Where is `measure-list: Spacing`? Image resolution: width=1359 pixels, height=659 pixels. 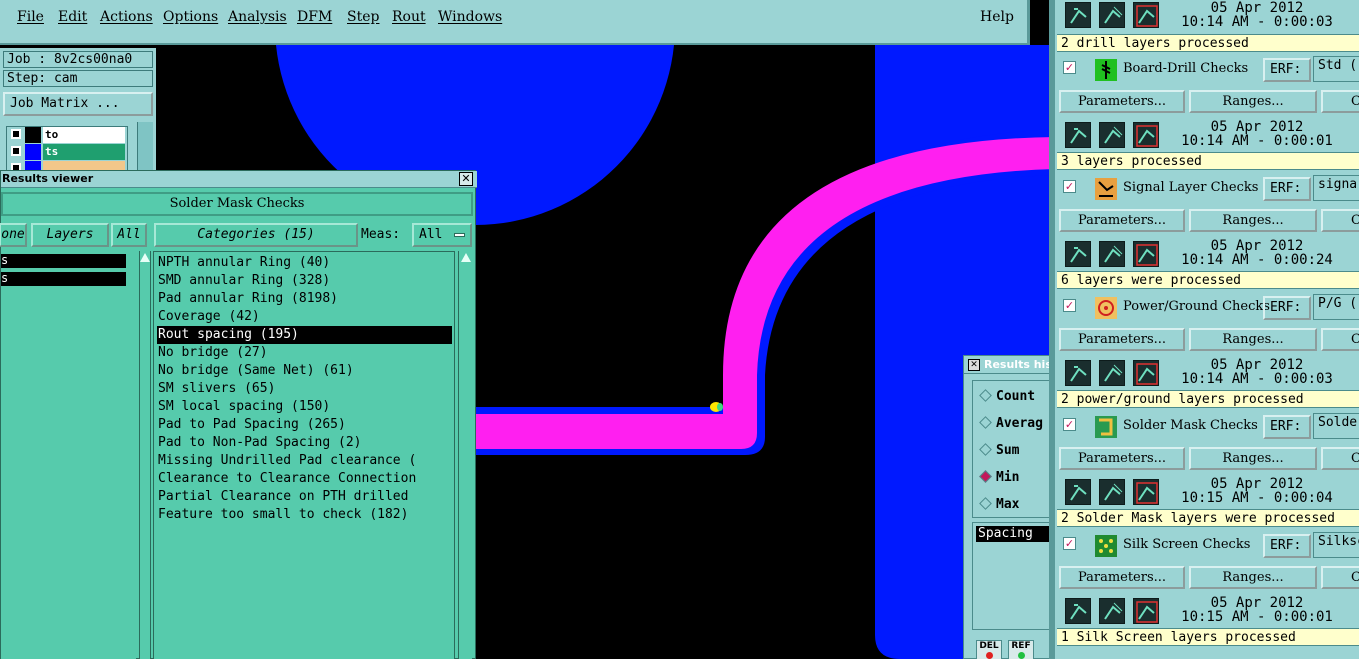 measure-list: Spacing is located at coordinates (1013, 576).